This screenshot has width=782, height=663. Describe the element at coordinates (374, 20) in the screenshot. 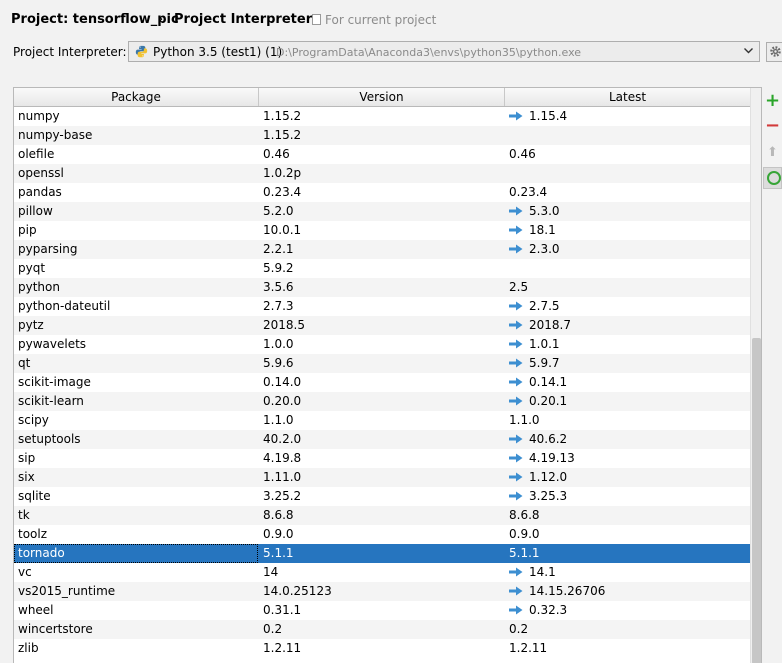

I see `scope-hint: For current project` at that location.